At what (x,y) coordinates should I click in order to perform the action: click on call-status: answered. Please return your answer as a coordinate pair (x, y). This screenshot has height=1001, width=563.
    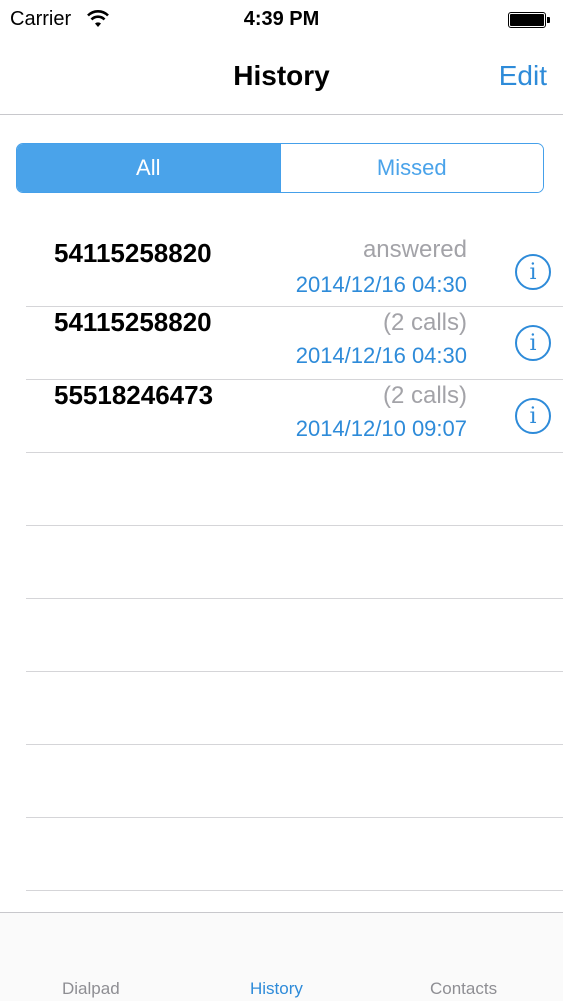
    Looking at the image, I should click on (414, 249).